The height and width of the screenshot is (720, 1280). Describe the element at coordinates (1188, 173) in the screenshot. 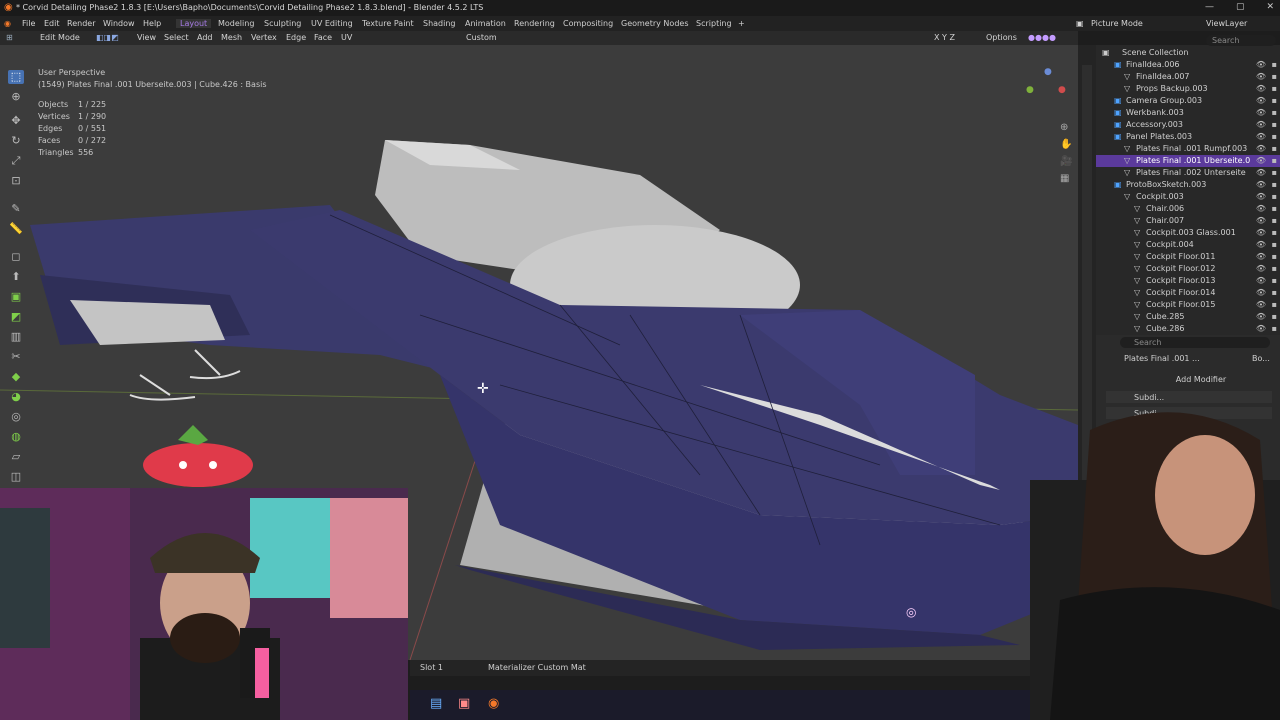

I see `outliner-row: ▽ Plates Final .002 Unterseite 👁 ▪` at that location.